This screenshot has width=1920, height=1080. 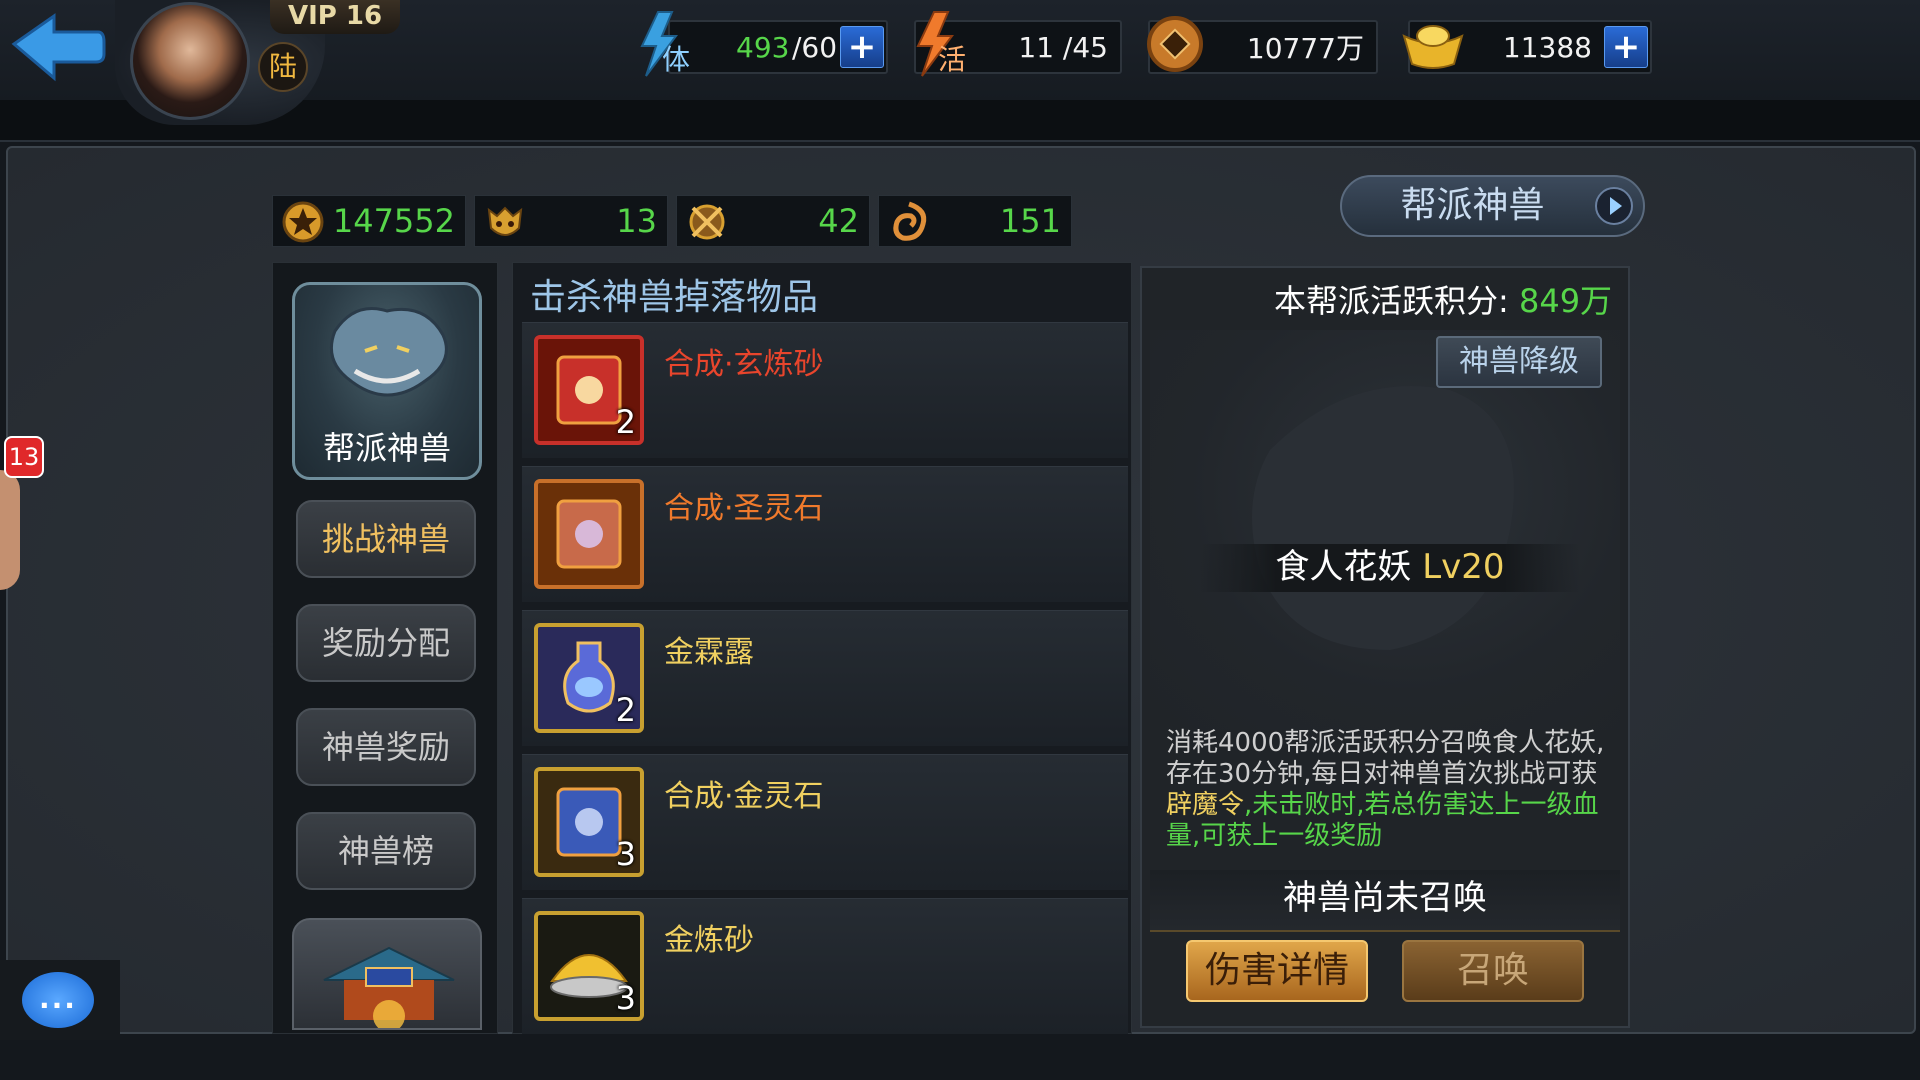 What do you see at coordinates (1472, 205) in the screenshot?
I see `guild-beast-button-label: 帮派神兽` at bounding box center [1472, 205].